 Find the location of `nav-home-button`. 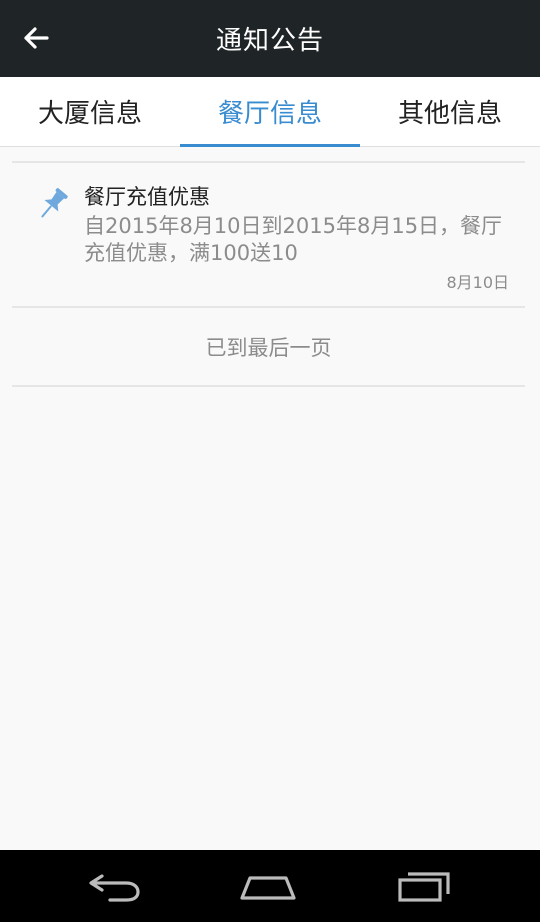

nav-home-button is located at coordinates (268, 886).